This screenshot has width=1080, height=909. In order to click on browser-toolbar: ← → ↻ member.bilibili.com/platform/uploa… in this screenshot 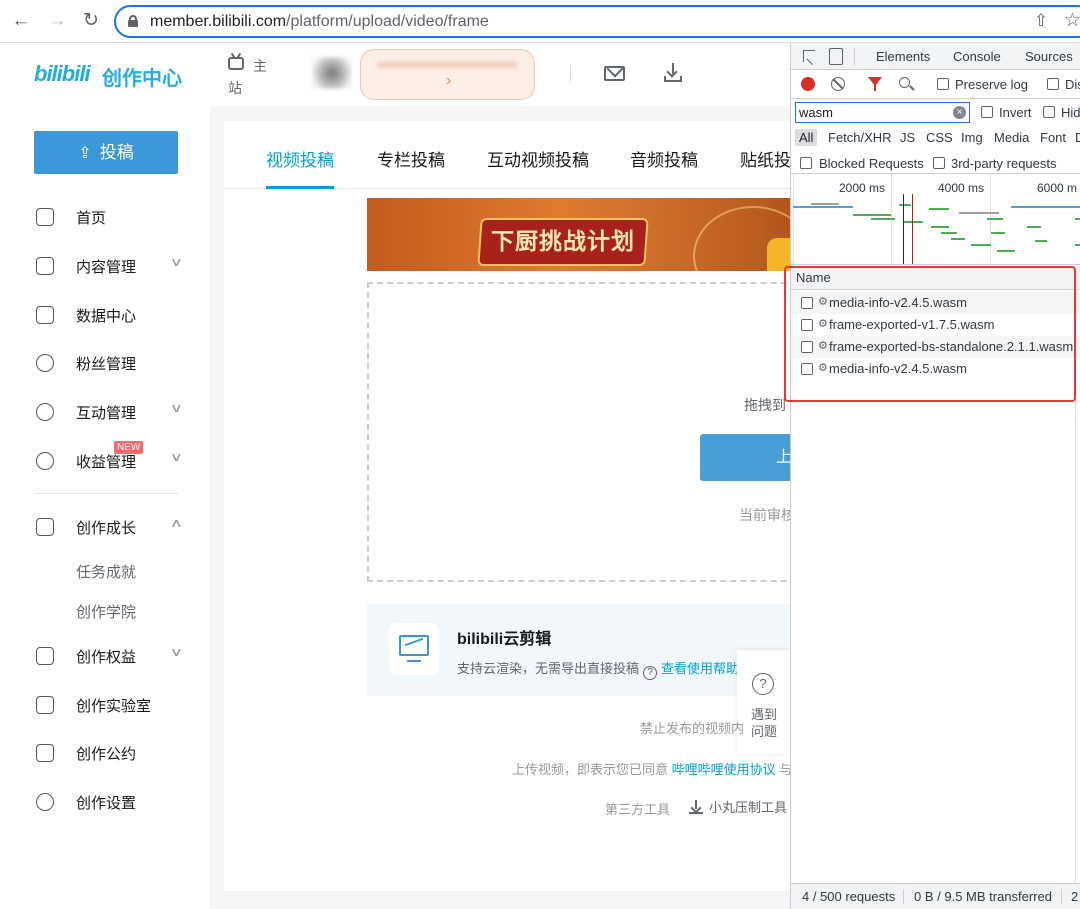, I will do `click(540, 21)`.